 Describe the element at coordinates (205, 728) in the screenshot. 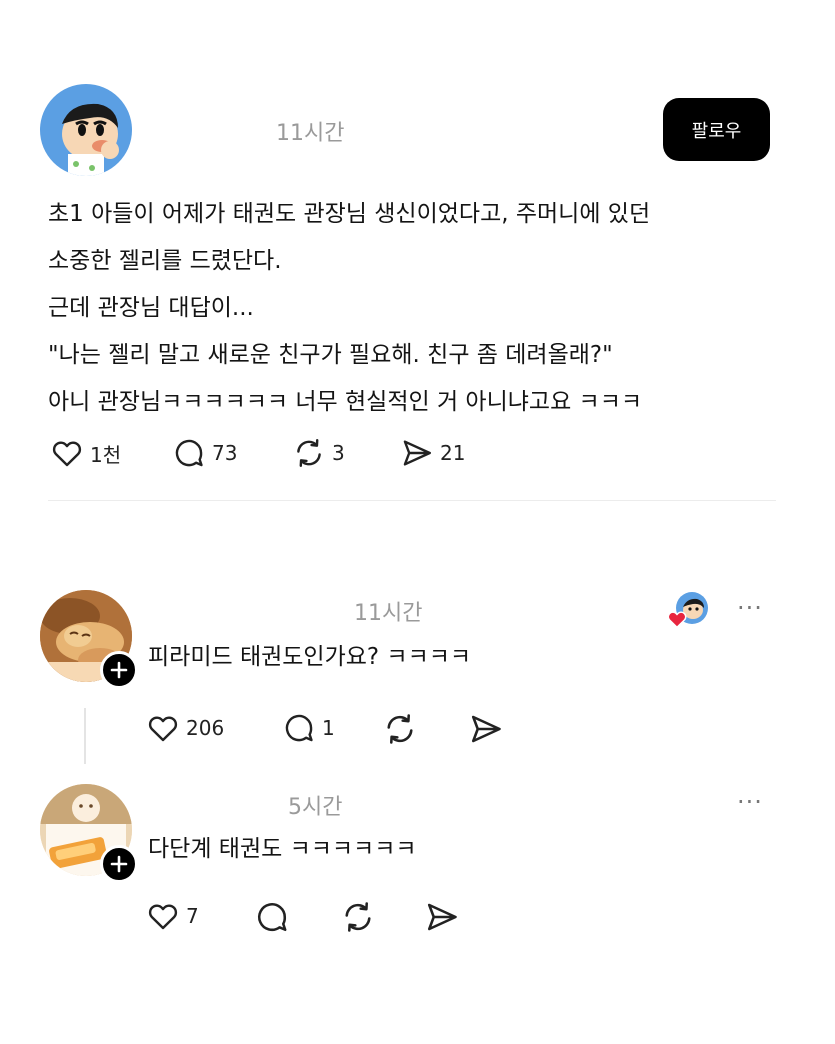

I see `reply-like-count: 206` at that location.